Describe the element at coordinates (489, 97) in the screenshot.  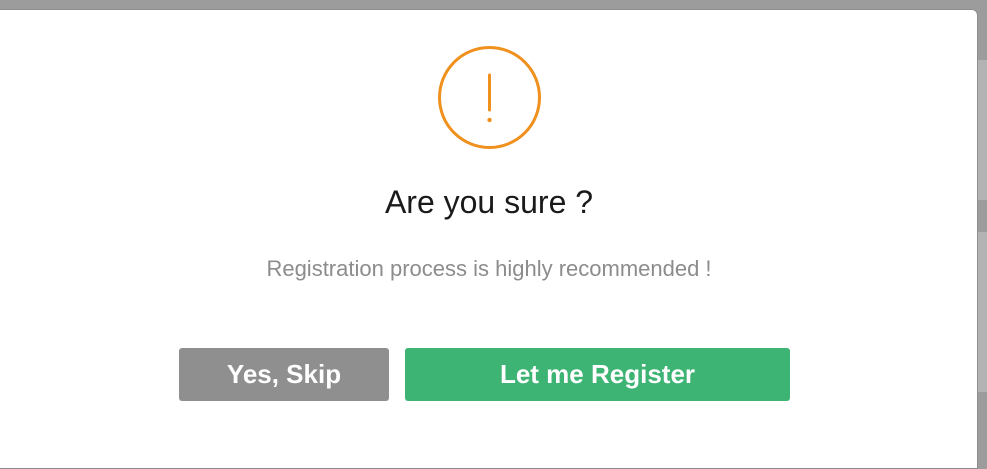
I see `warning-exclamation-icon` at that location.